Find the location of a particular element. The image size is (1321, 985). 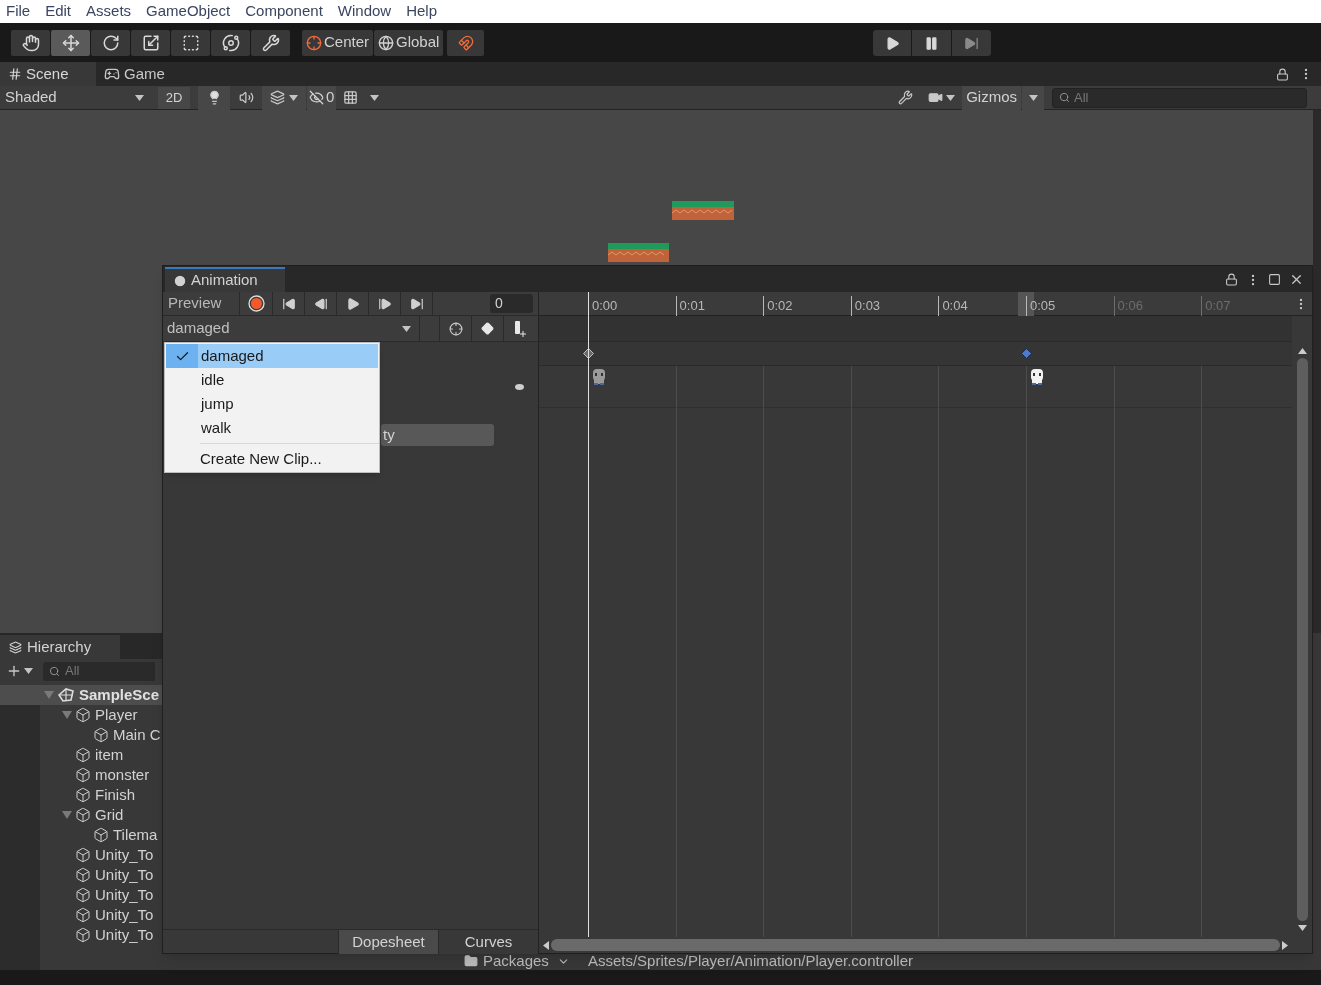

gizmos-menu-button is located at coordinates (1033, 97).